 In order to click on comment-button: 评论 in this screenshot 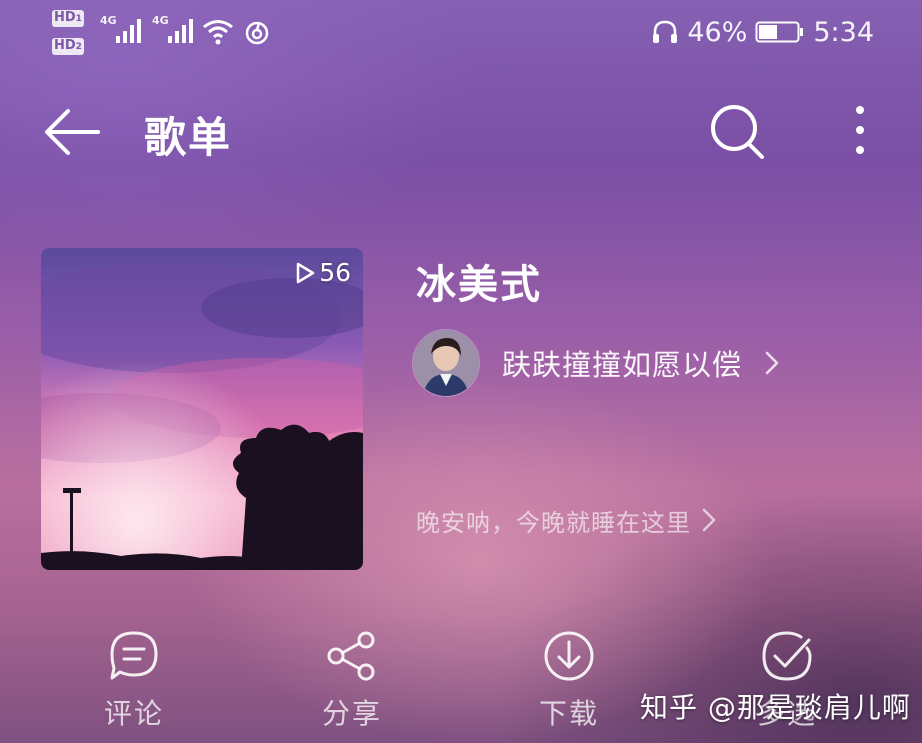, I will do `click(134, 683)`.